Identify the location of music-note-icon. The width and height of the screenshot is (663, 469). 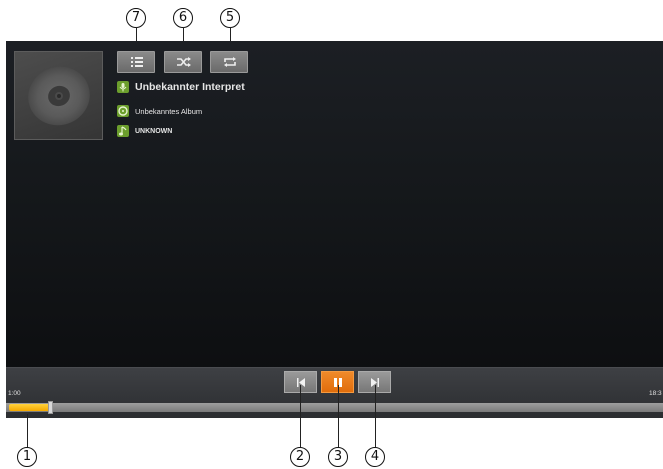
(123, 131).